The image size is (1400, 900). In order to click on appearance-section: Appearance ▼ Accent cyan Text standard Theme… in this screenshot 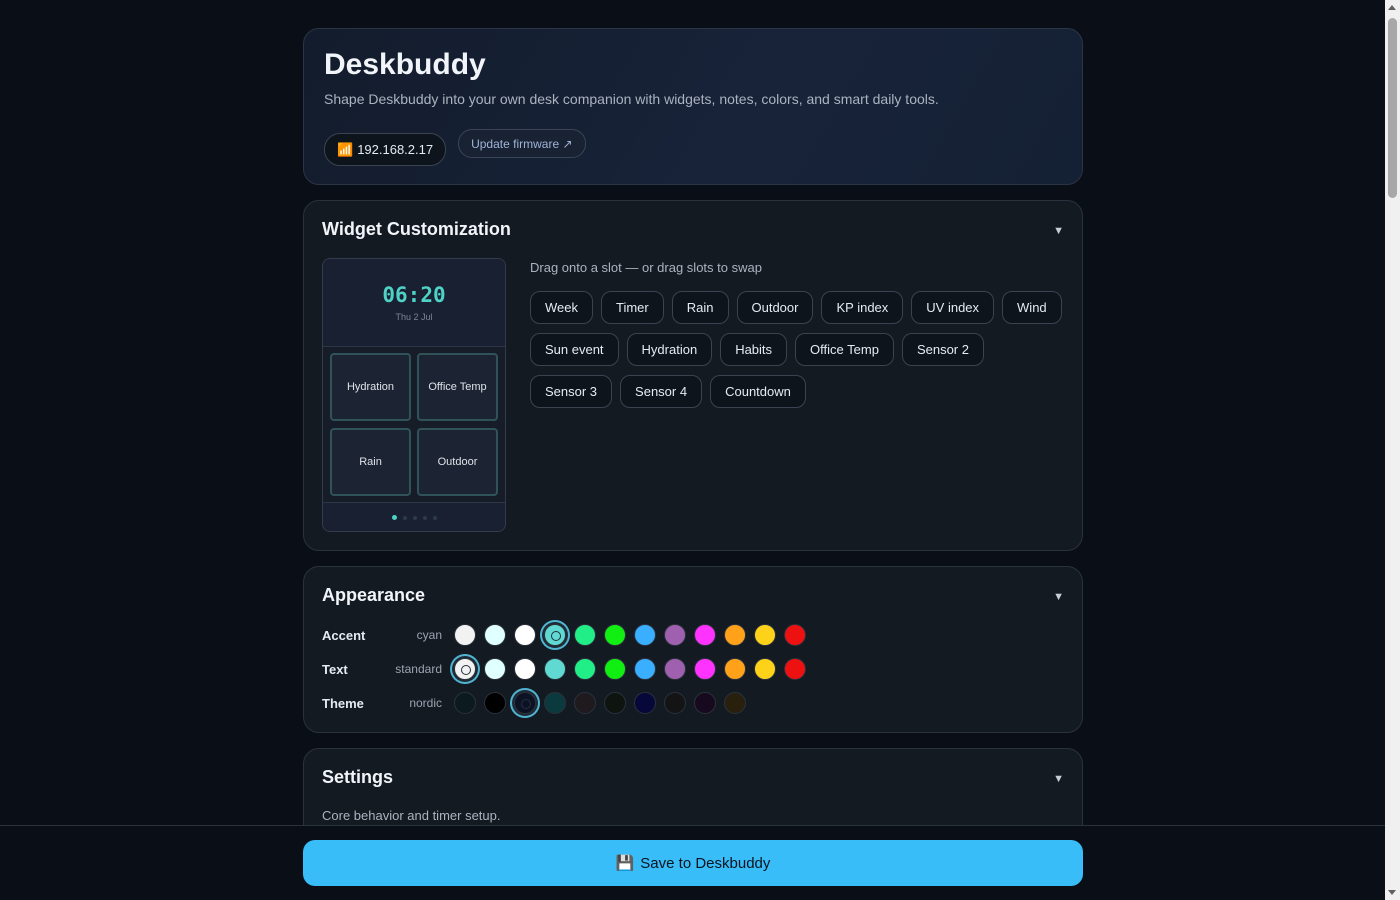, I will do `click(693, 649)`.